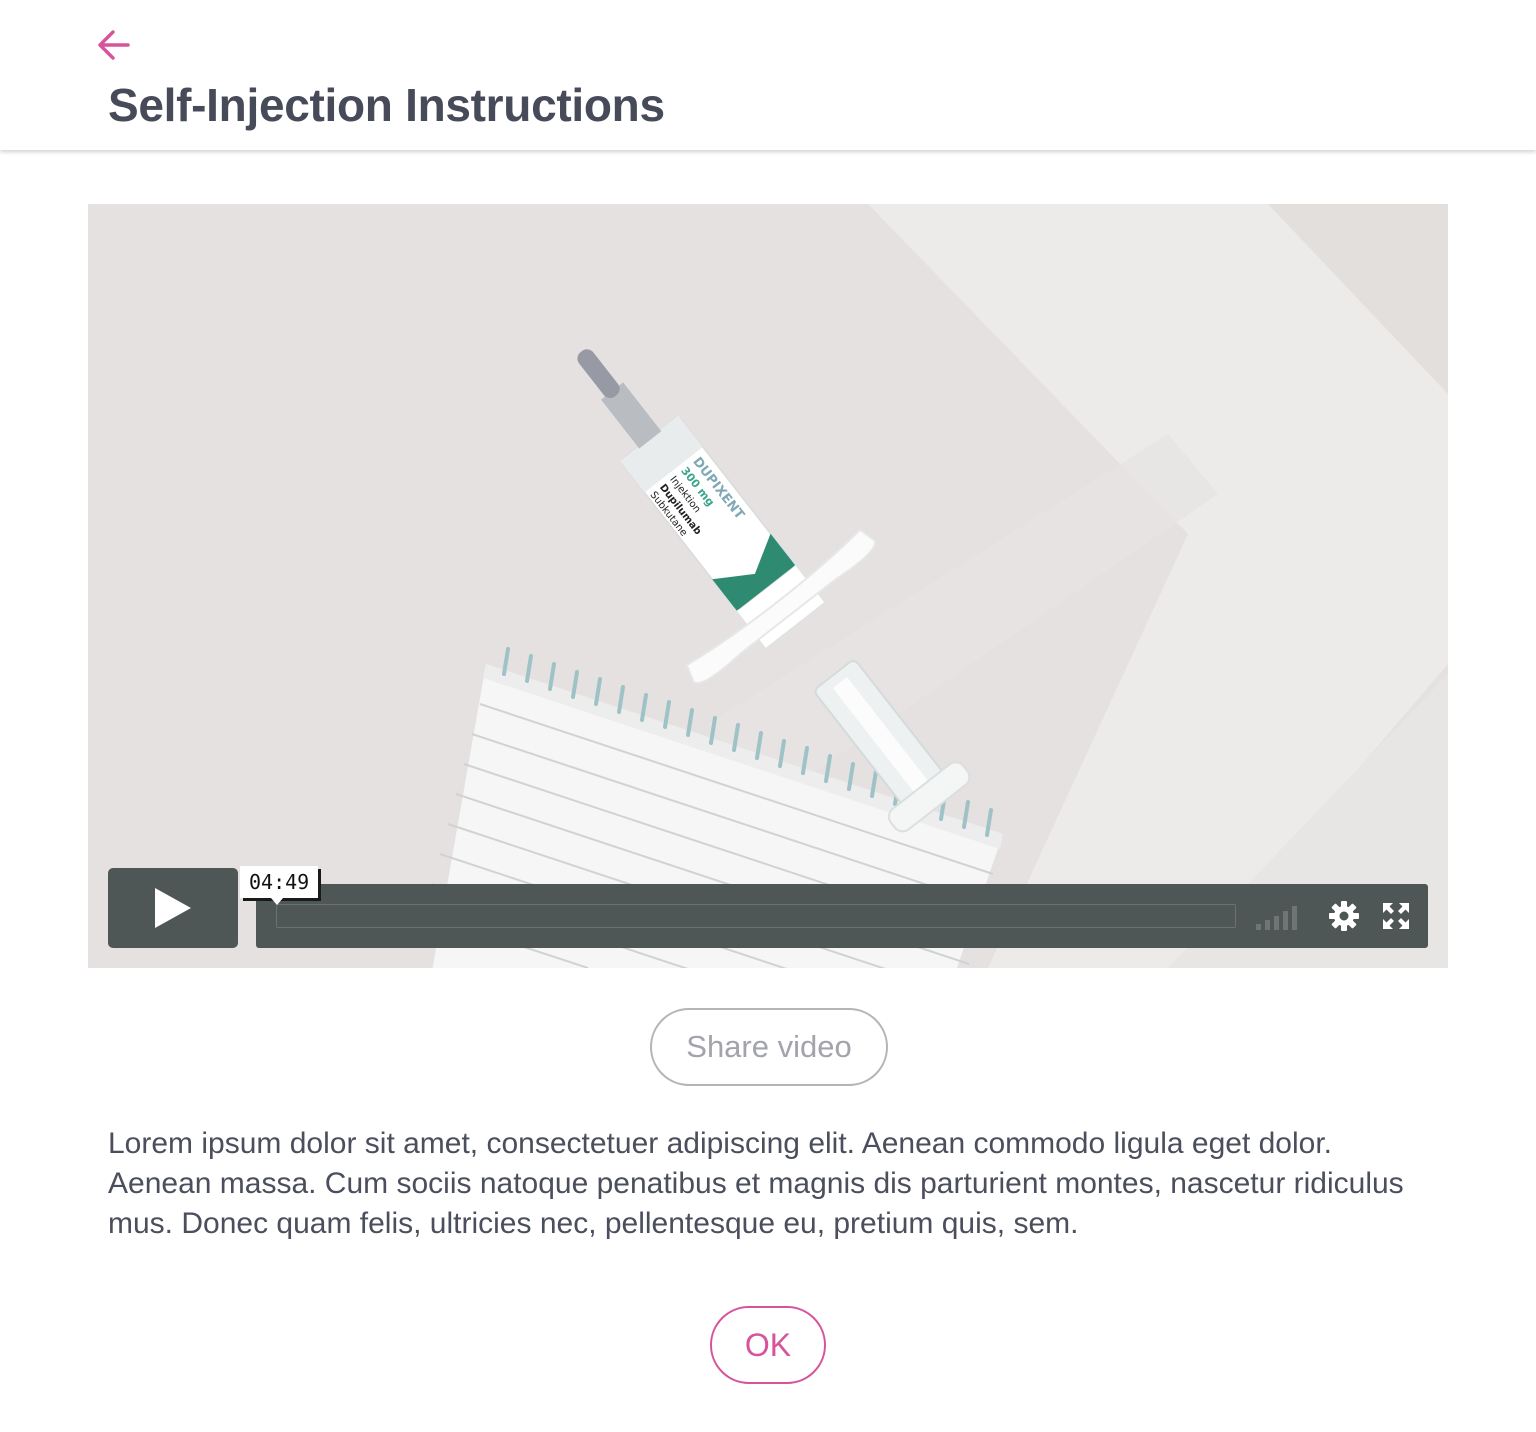 This screenshot has width=1536, height=1432. I want to click on fullscreen-icon, so click(1396, 916).